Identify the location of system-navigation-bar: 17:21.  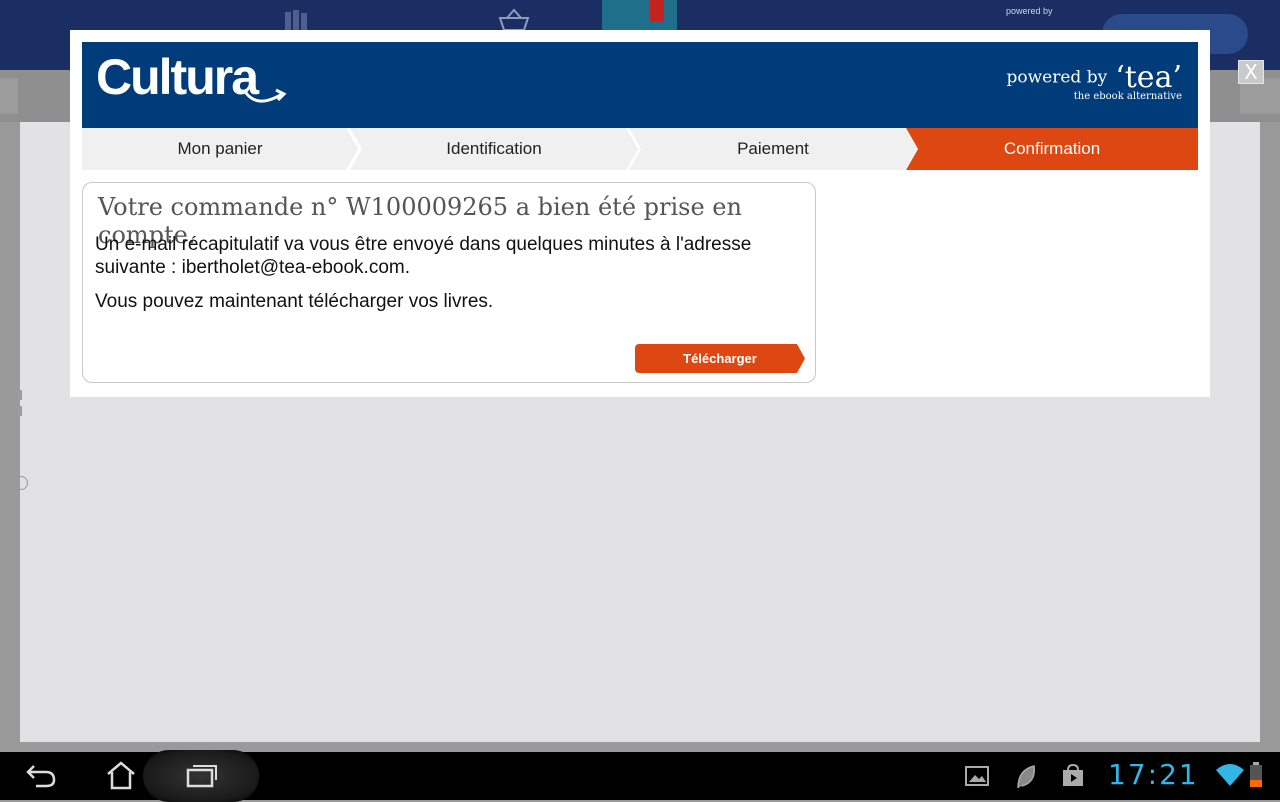
(640, 776).